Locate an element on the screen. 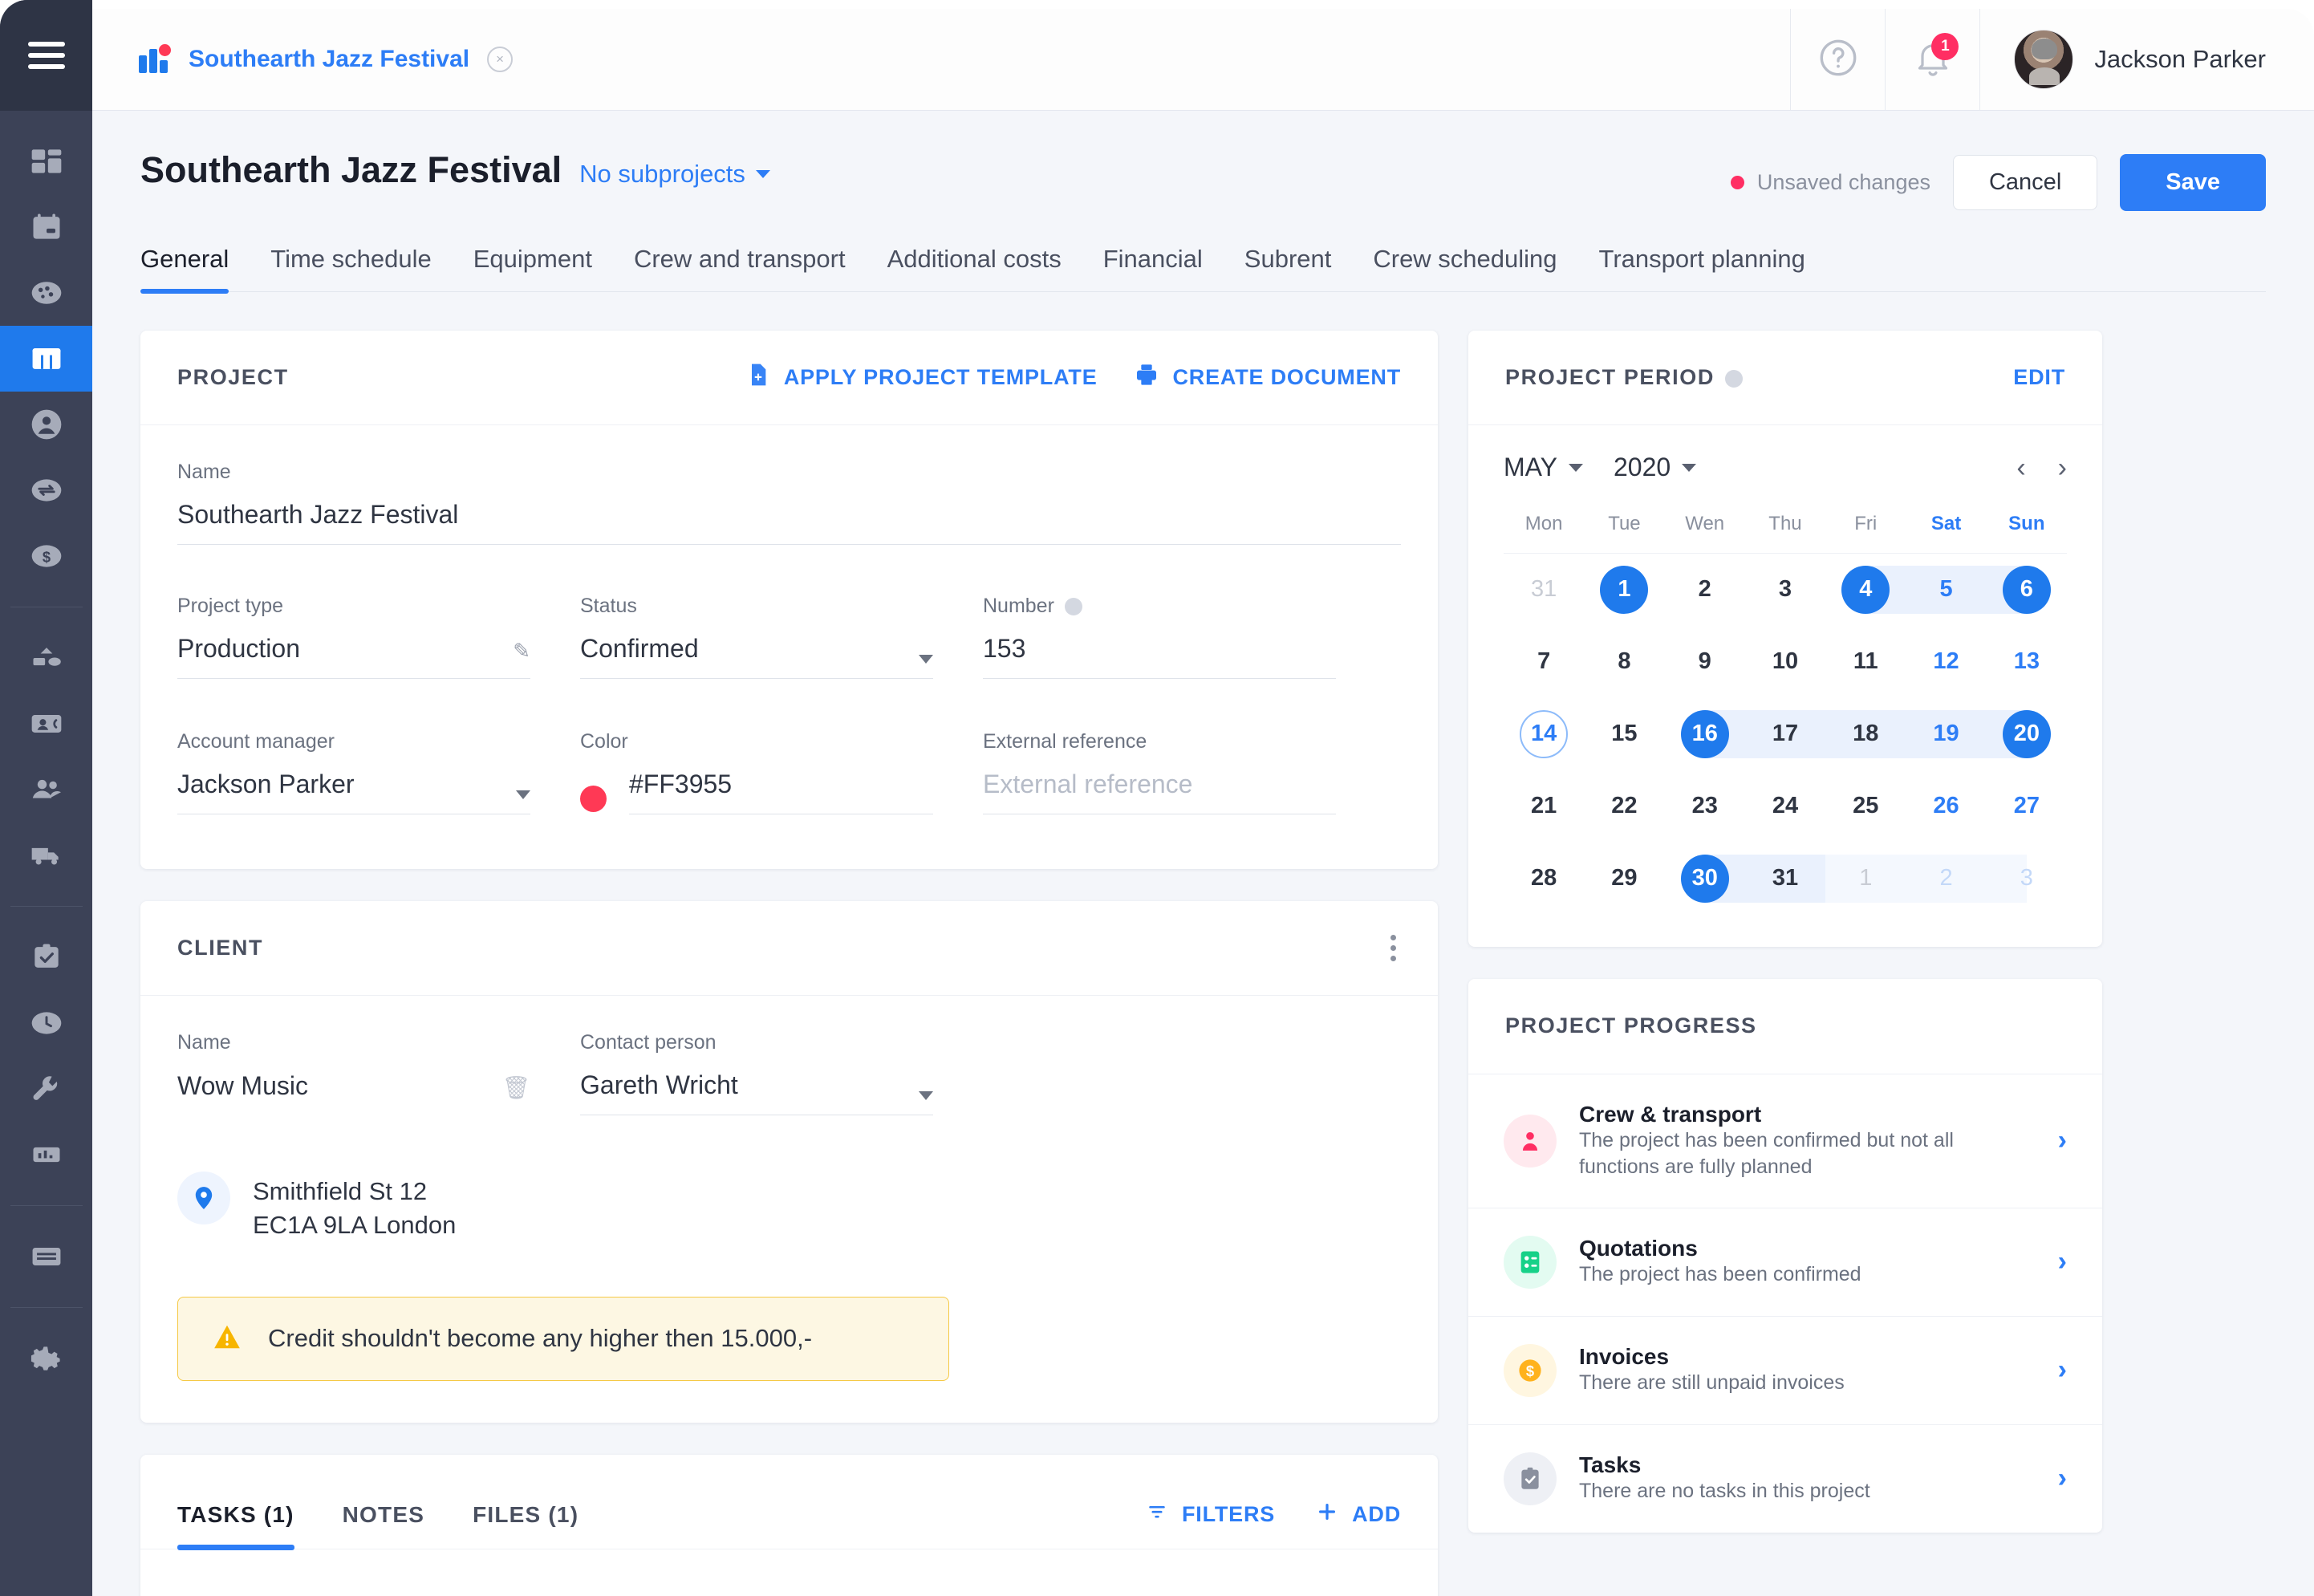 This screenshot has width=2314, height=1596. tab-additional-costs: Additional costs is located at coordinates (974, 268).